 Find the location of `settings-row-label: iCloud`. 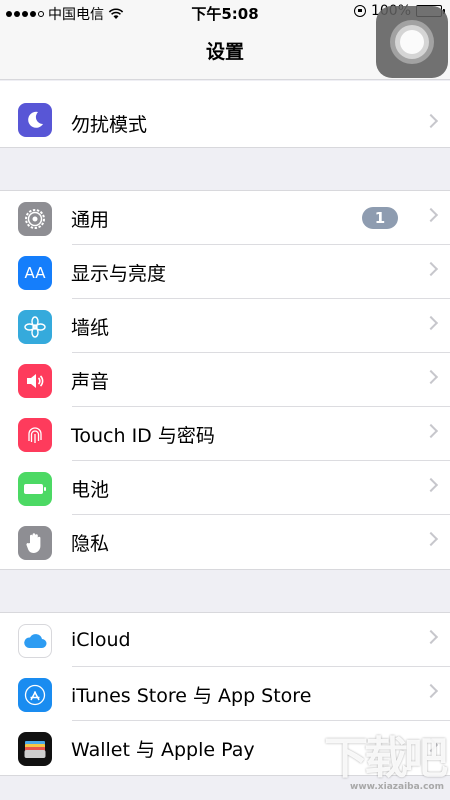

settings-row-label: iCloud is located at coordinates (101, 640).